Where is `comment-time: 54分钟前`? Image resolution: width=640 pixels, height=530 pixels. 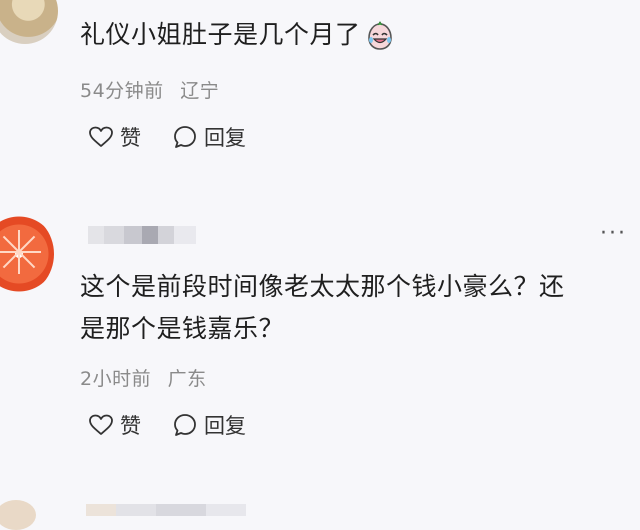
comment-time: 54分钟前 is located at coordinates (122, 91).